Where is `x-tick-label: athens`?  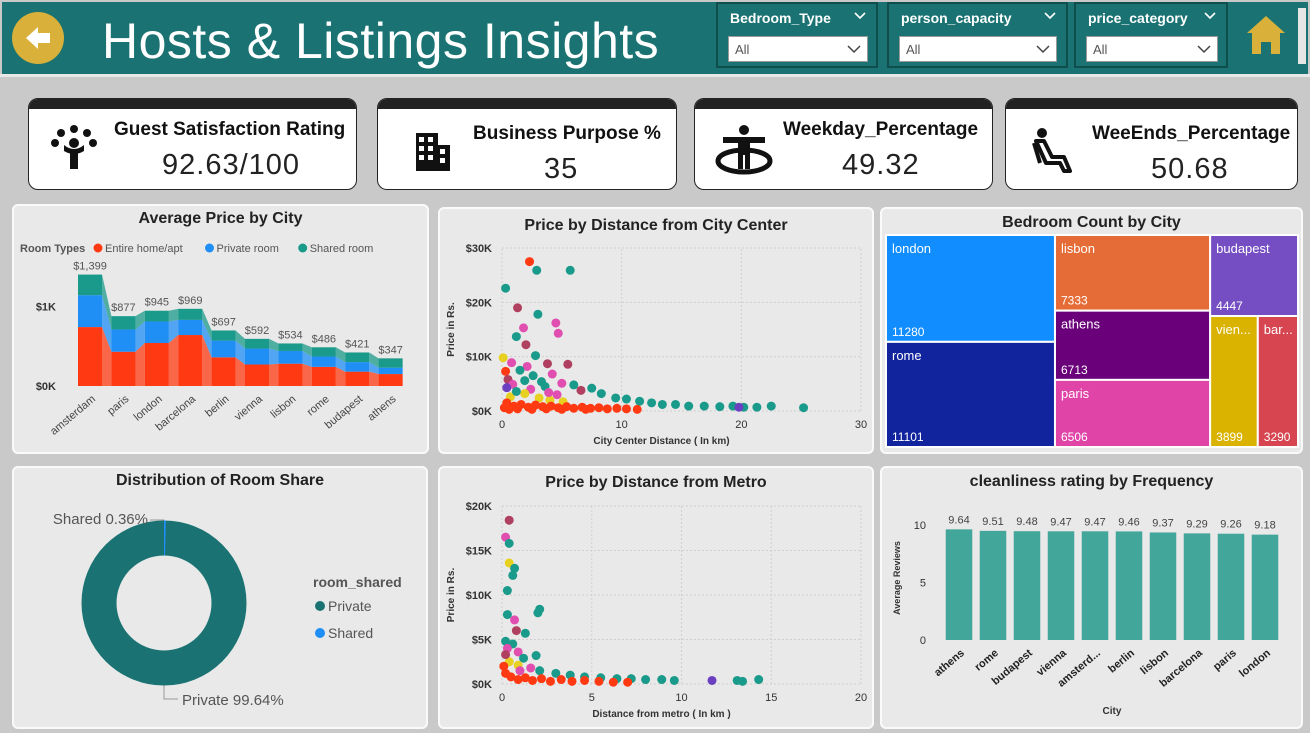
x-tick-label: athens is located at coordinates (949, 663).